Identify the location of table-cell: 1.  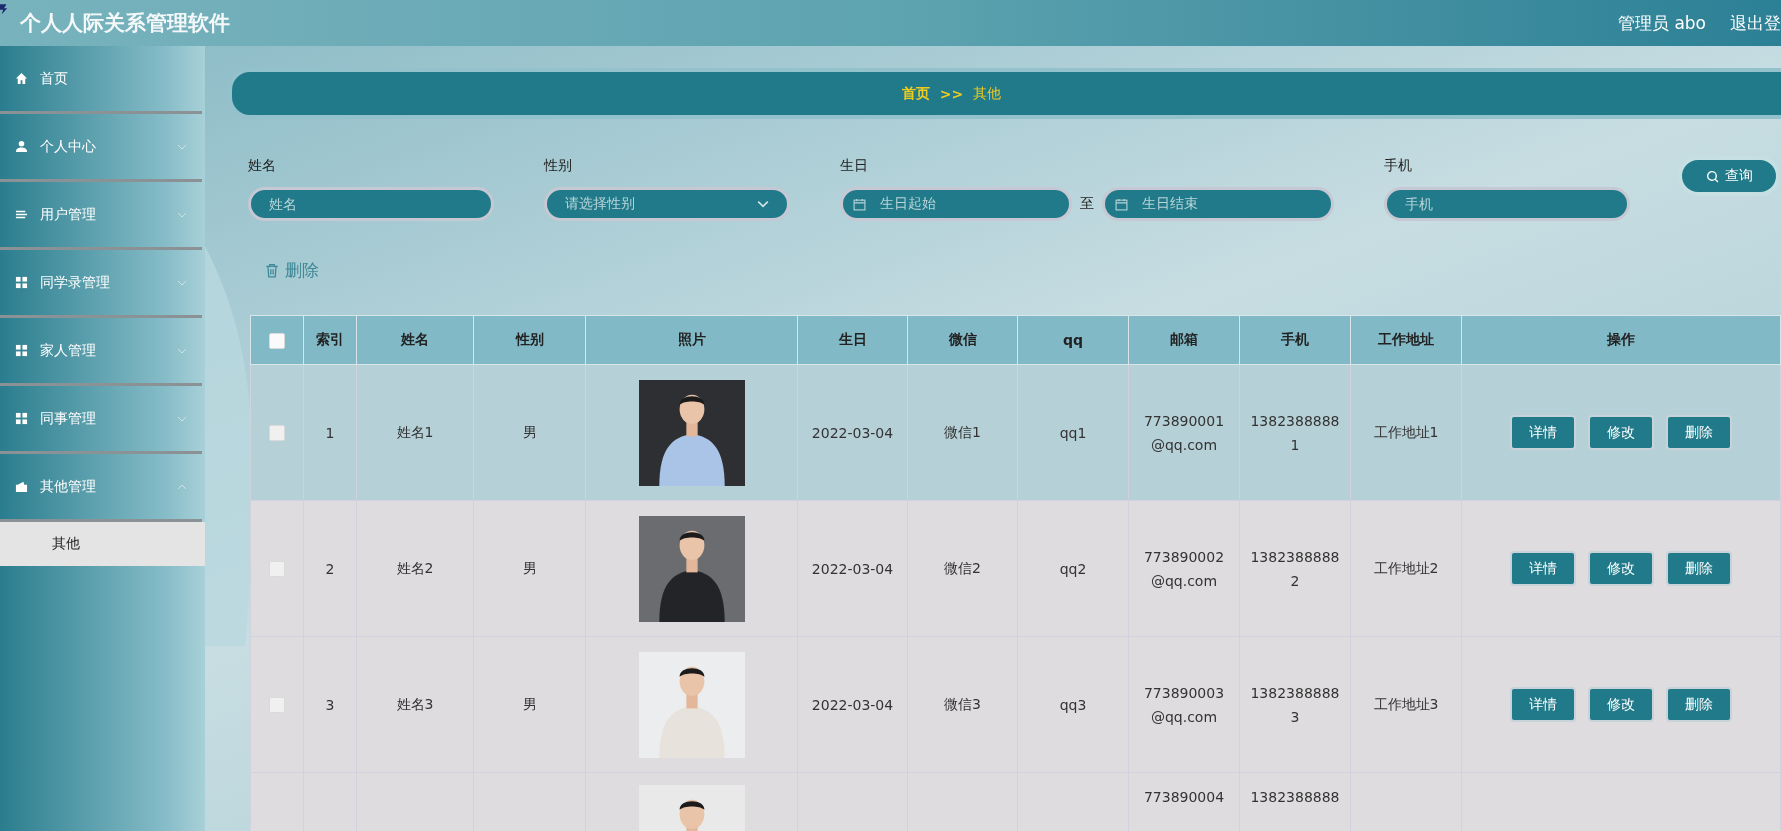
(330, 432).